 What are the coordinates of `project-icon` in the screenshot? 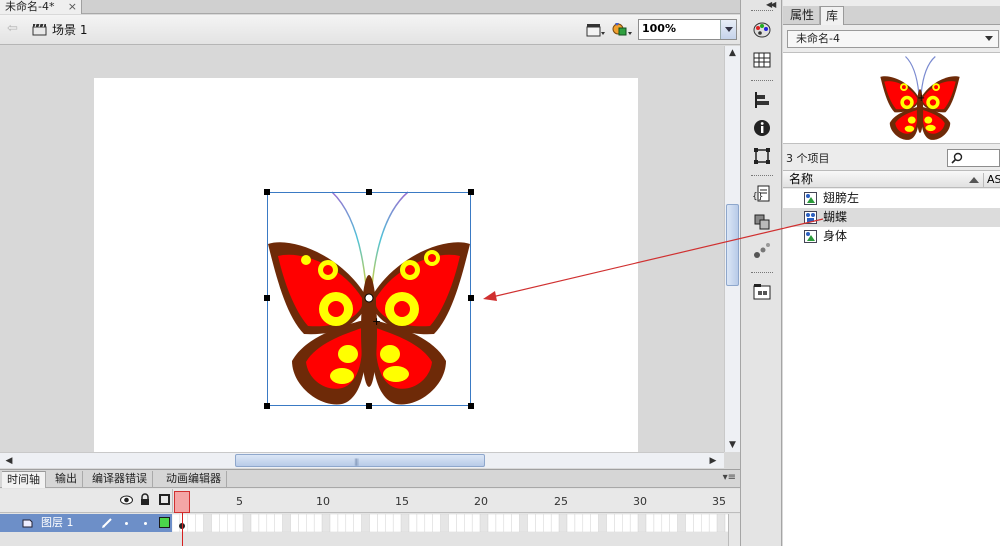 It's located at (762, 292).